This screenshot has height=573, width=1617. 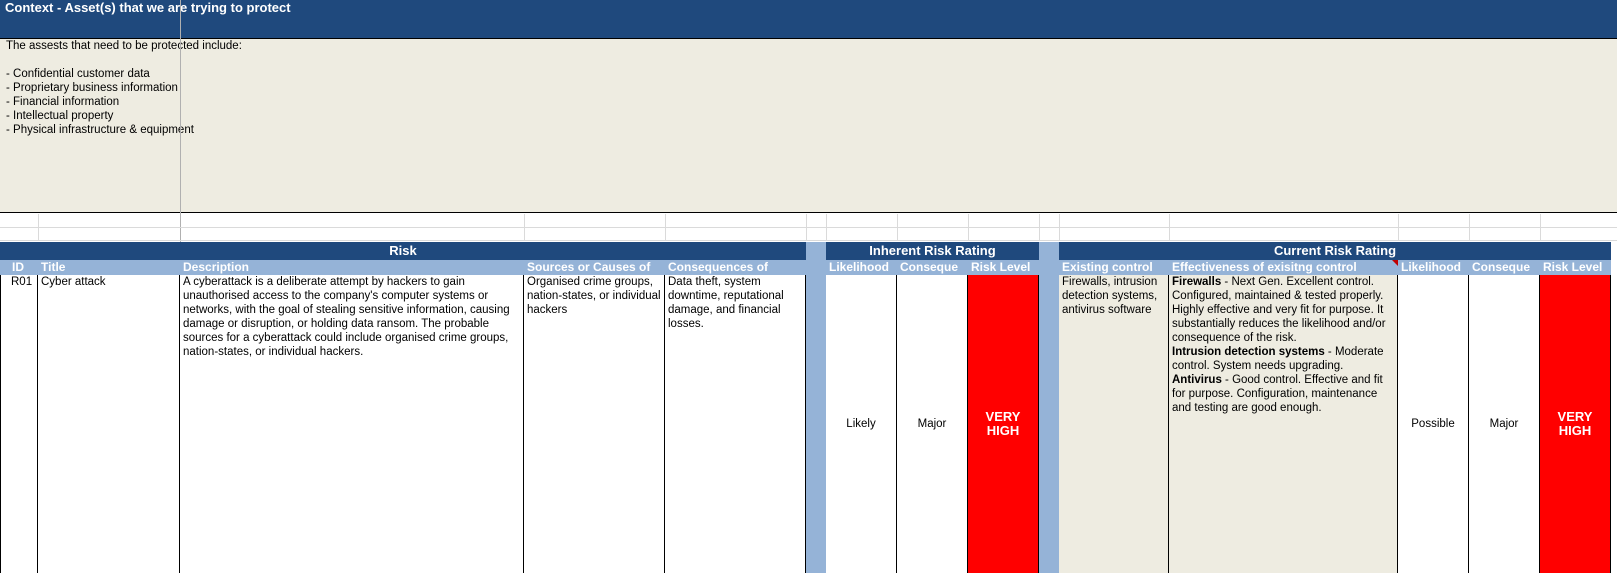 I want to click on col-header-inherent-consequence: Conseque, so click(x=932, y=267).